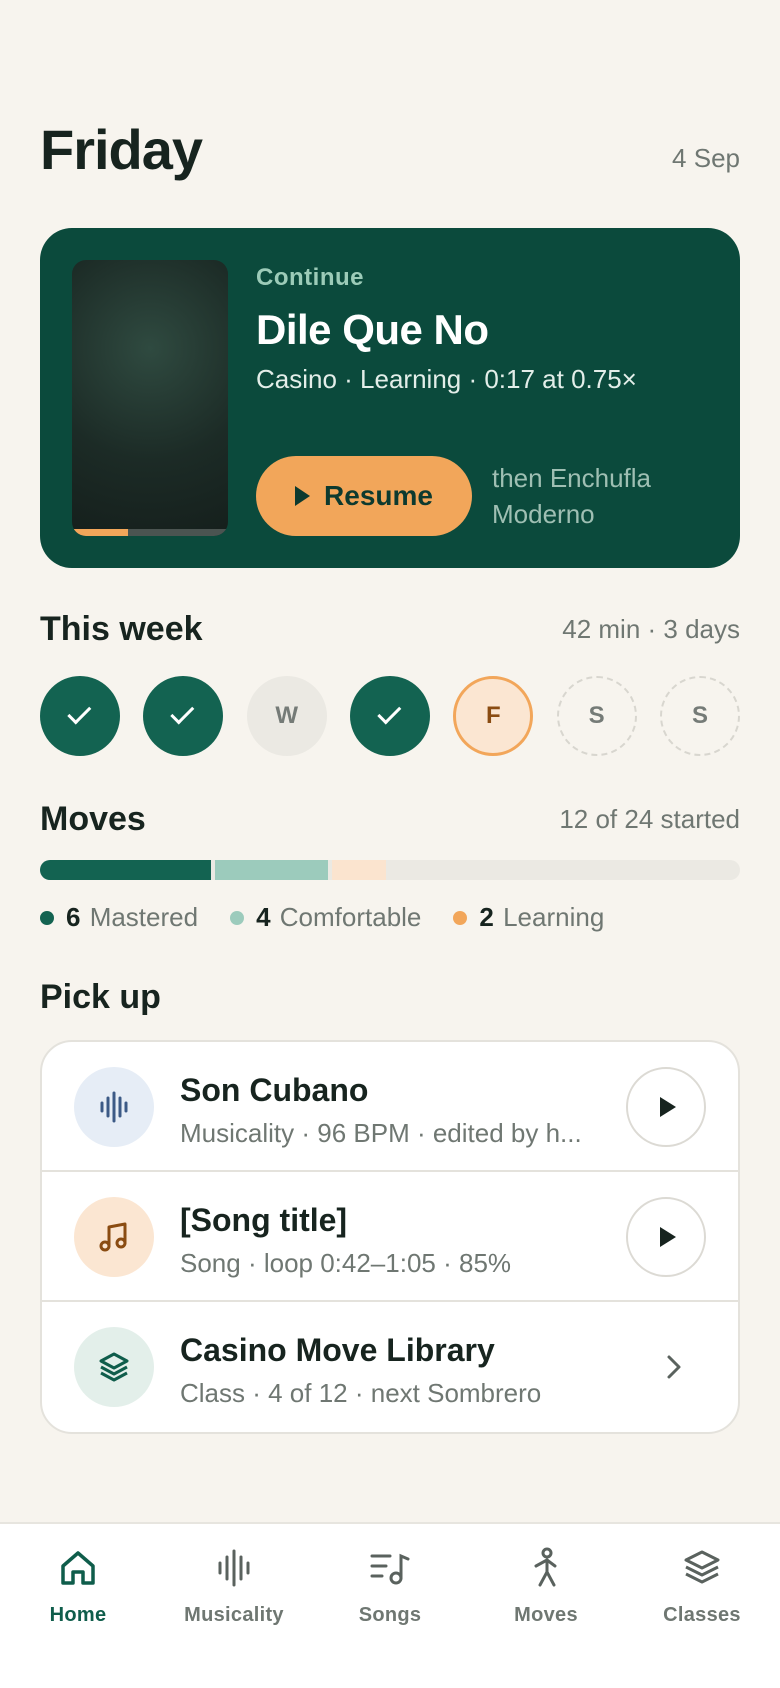 This screenshot has height=1688, width=780. Describe the element at coordinates (286, 716) in the screenshot. I see `week-day-2: W` at that location.